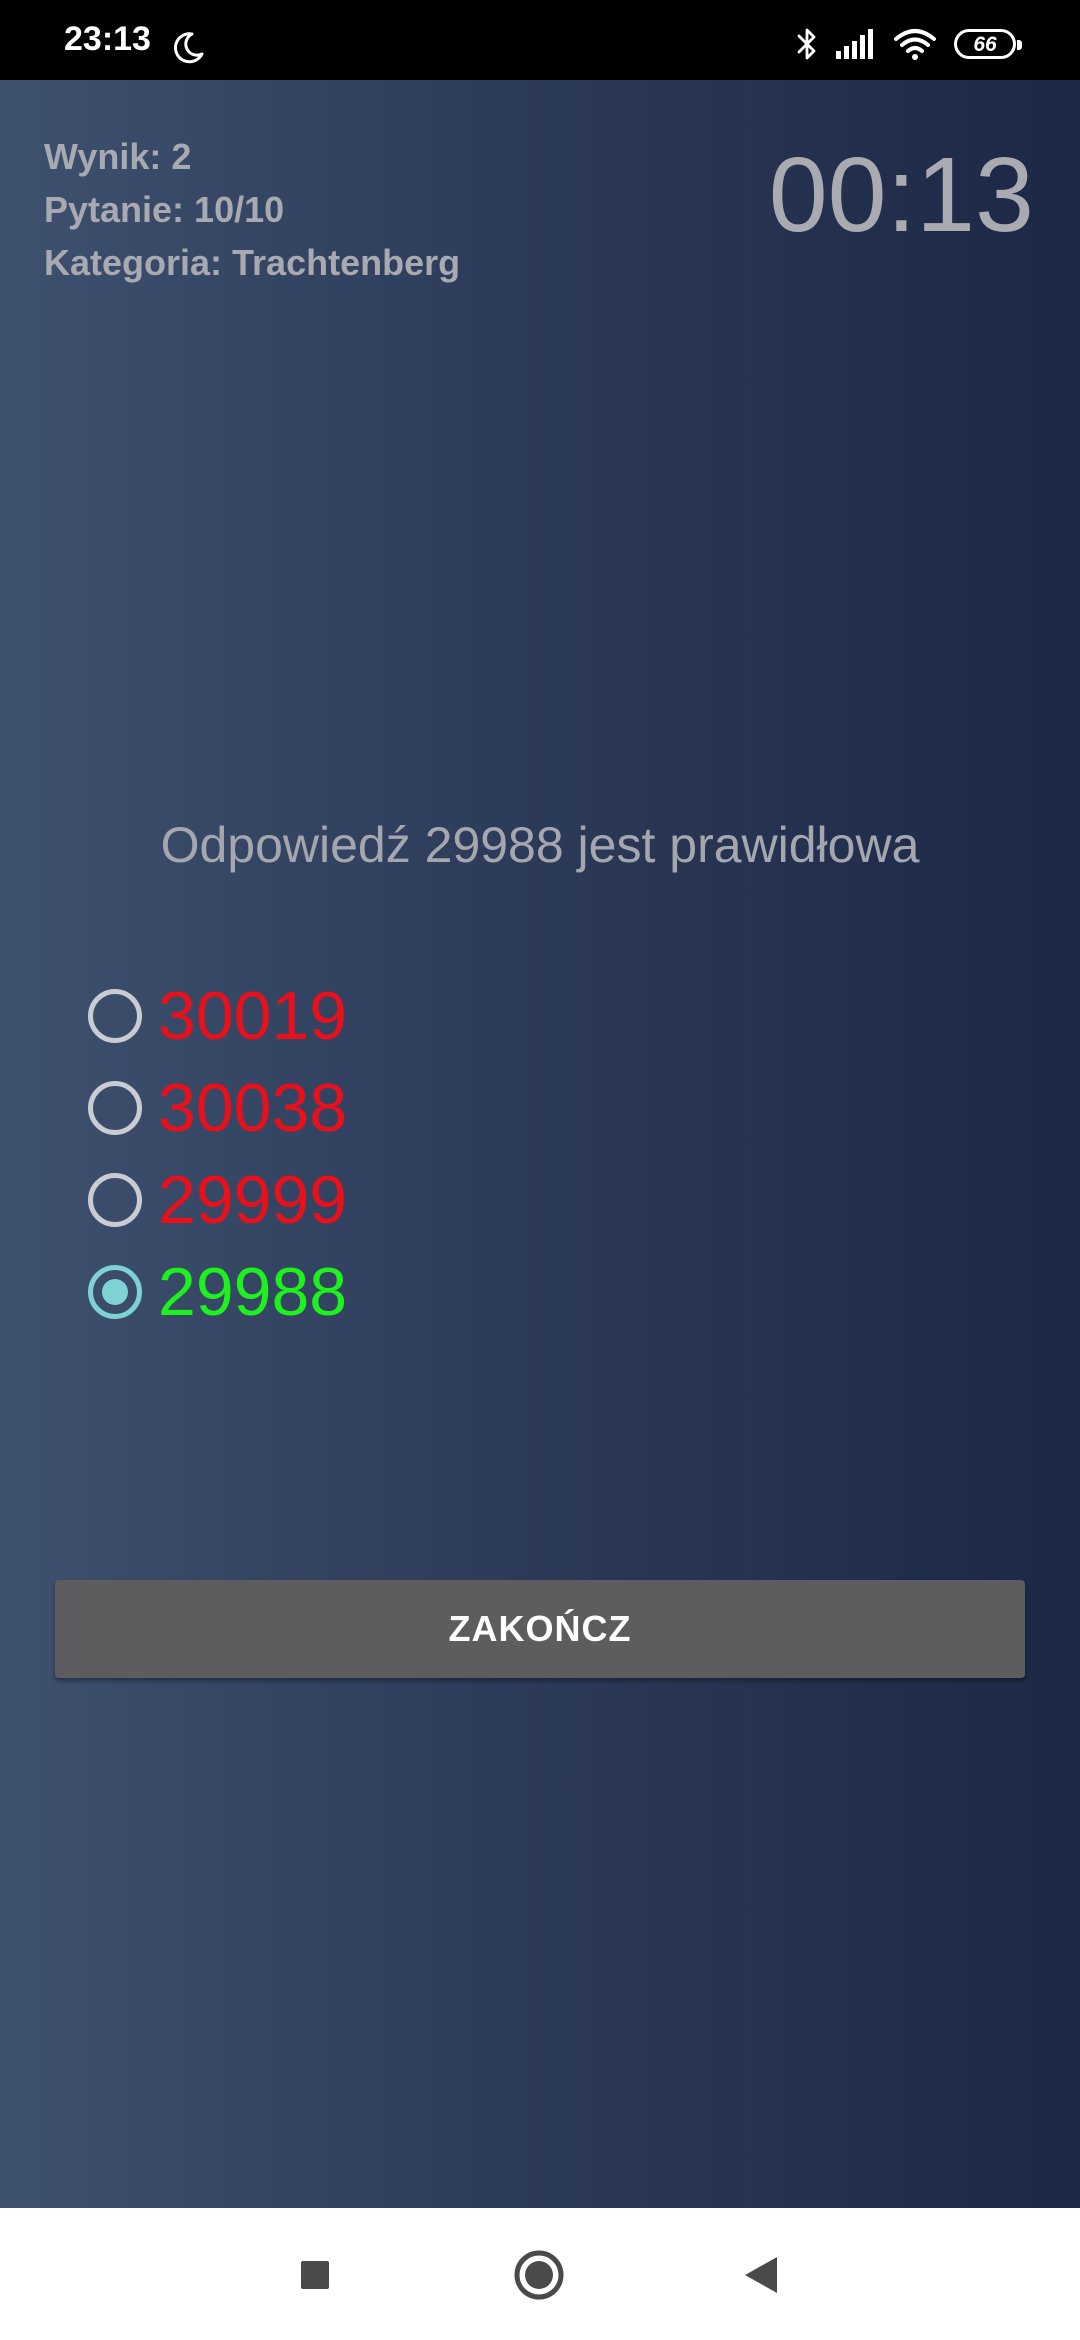 The image size is (1080, 2340). What do you see at coordinates (915, 44) in the screenshot?
I see `wifi-icon` at bounding box center [915, 44].